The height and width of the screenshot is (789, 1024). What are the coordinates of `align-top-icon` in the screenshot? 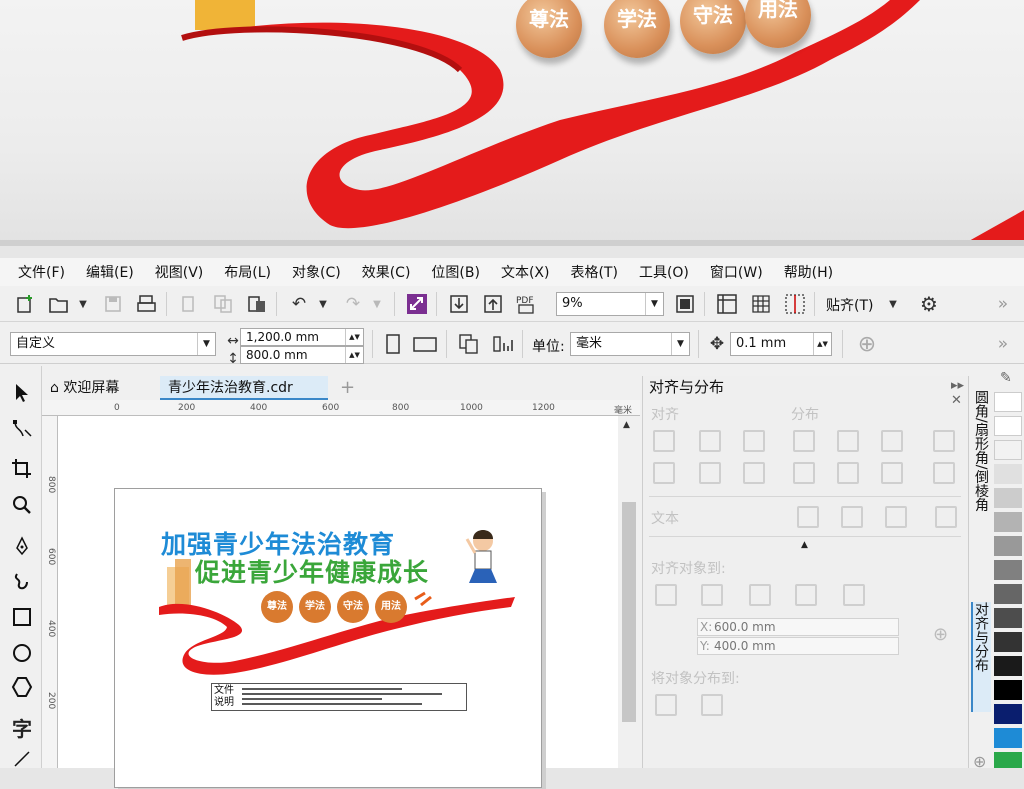 It's located at (664, 473).